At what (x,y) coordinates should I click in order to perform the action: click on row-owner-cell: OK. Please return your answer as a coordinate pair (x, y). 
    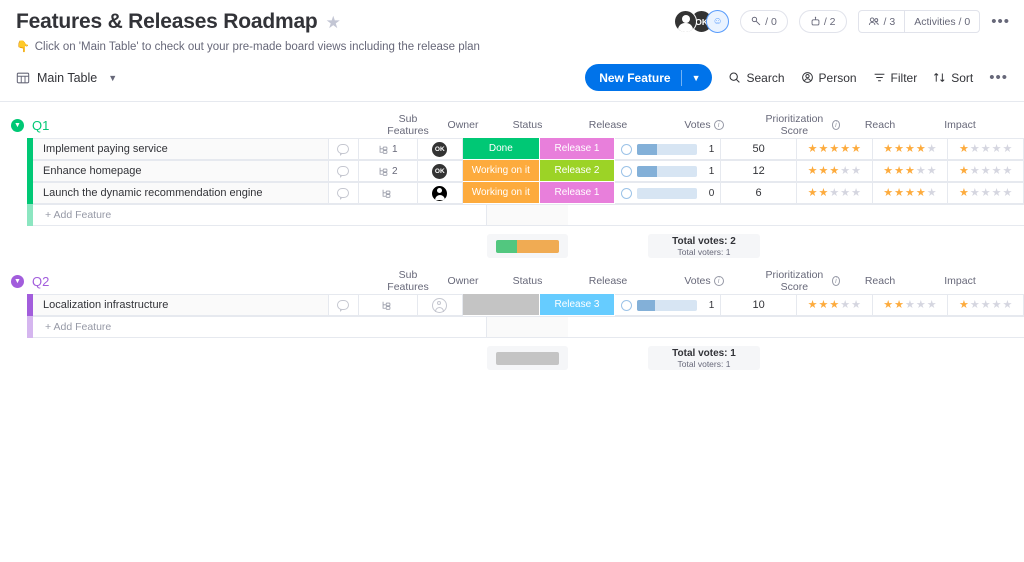
    Looking at the image, I should click on (440, 171).